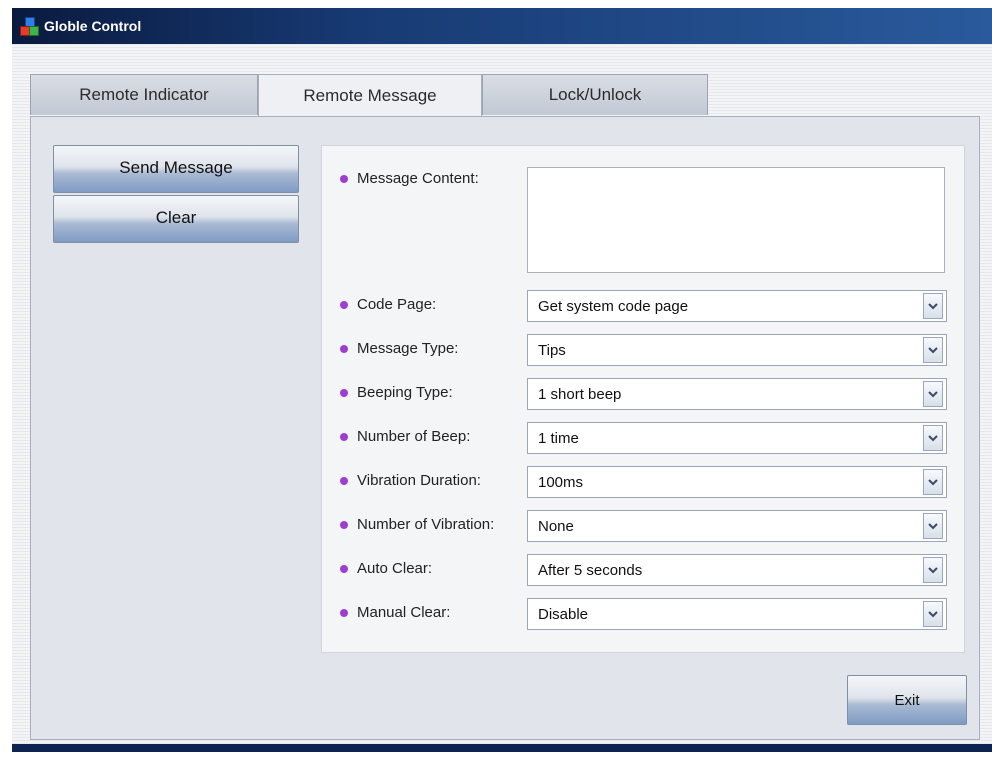 The width and height of the screenshot is (992, 758). Describe the element at coordinates (737, 306) in the screenshot. I see `code-page-select: Get system code page` at that location.